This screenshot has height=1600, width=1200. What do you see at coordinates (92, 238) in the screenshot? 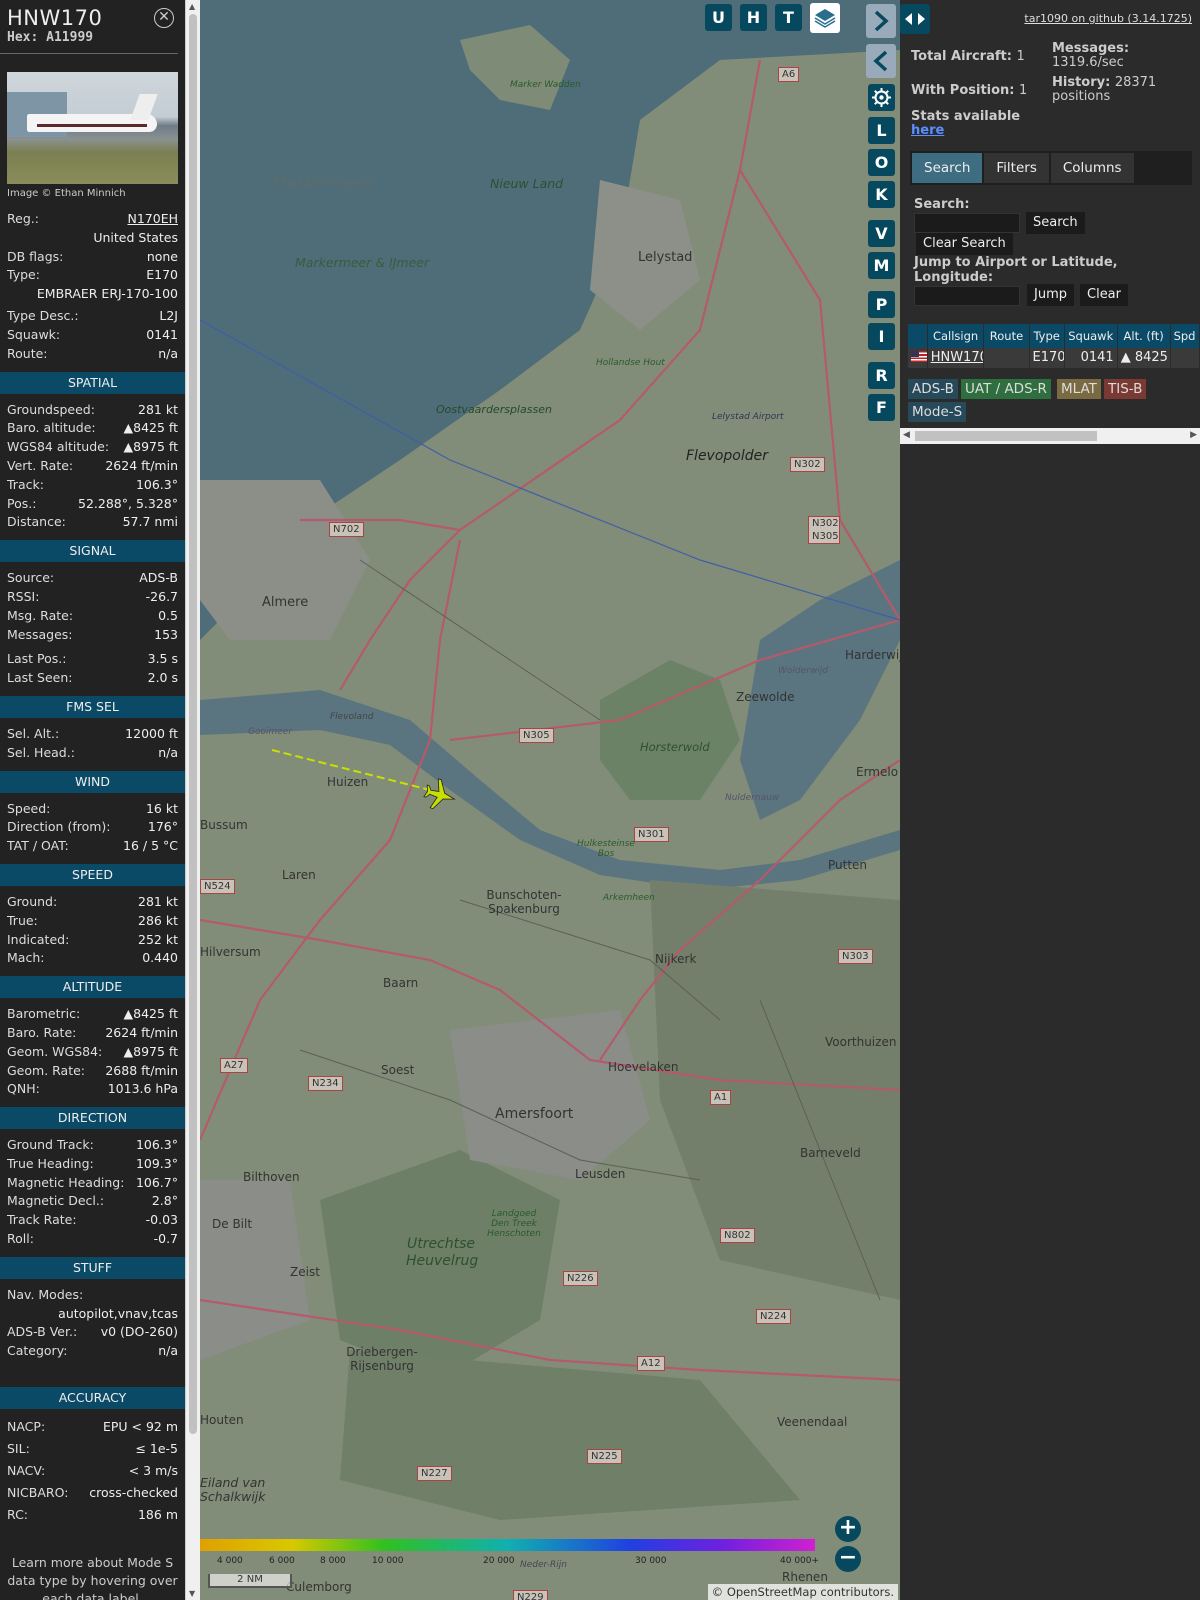
I see `info-row-country: United States` at bounding box center [92, 238].